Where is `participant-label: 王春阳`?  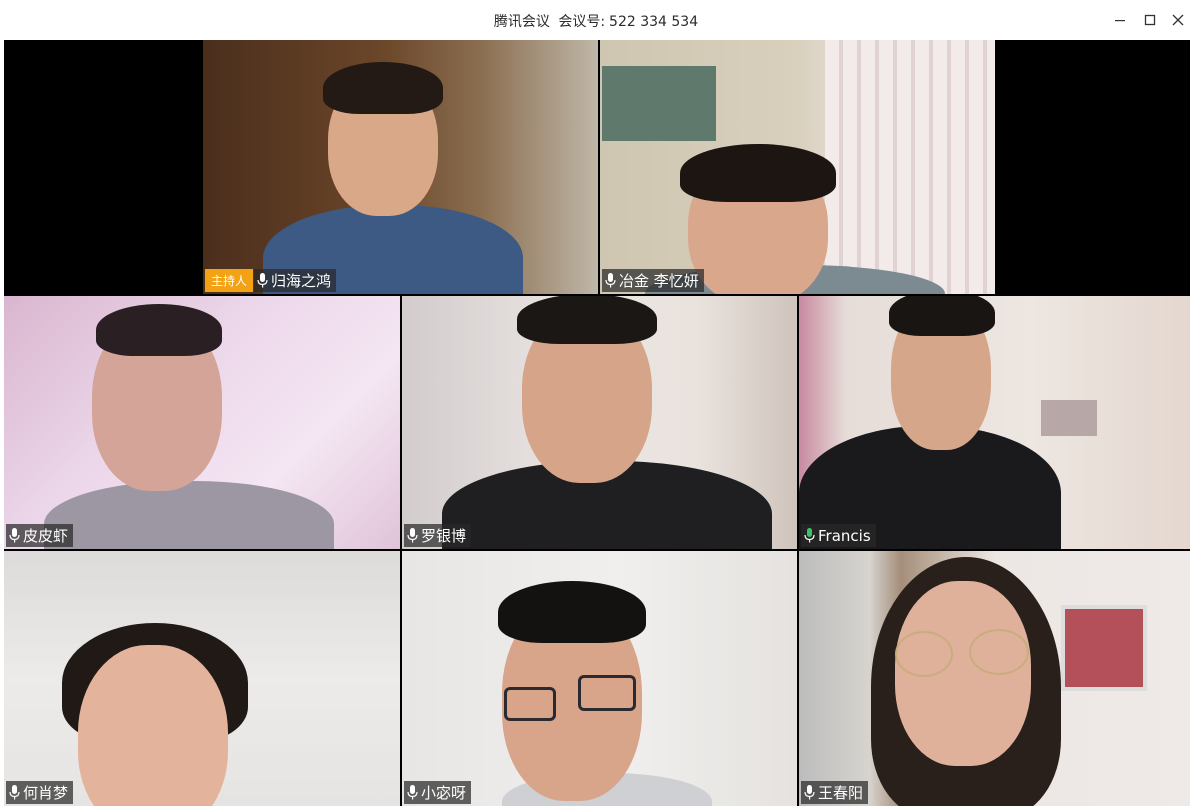
participant-label: 王春阳 is located at coordinates (835, 792).